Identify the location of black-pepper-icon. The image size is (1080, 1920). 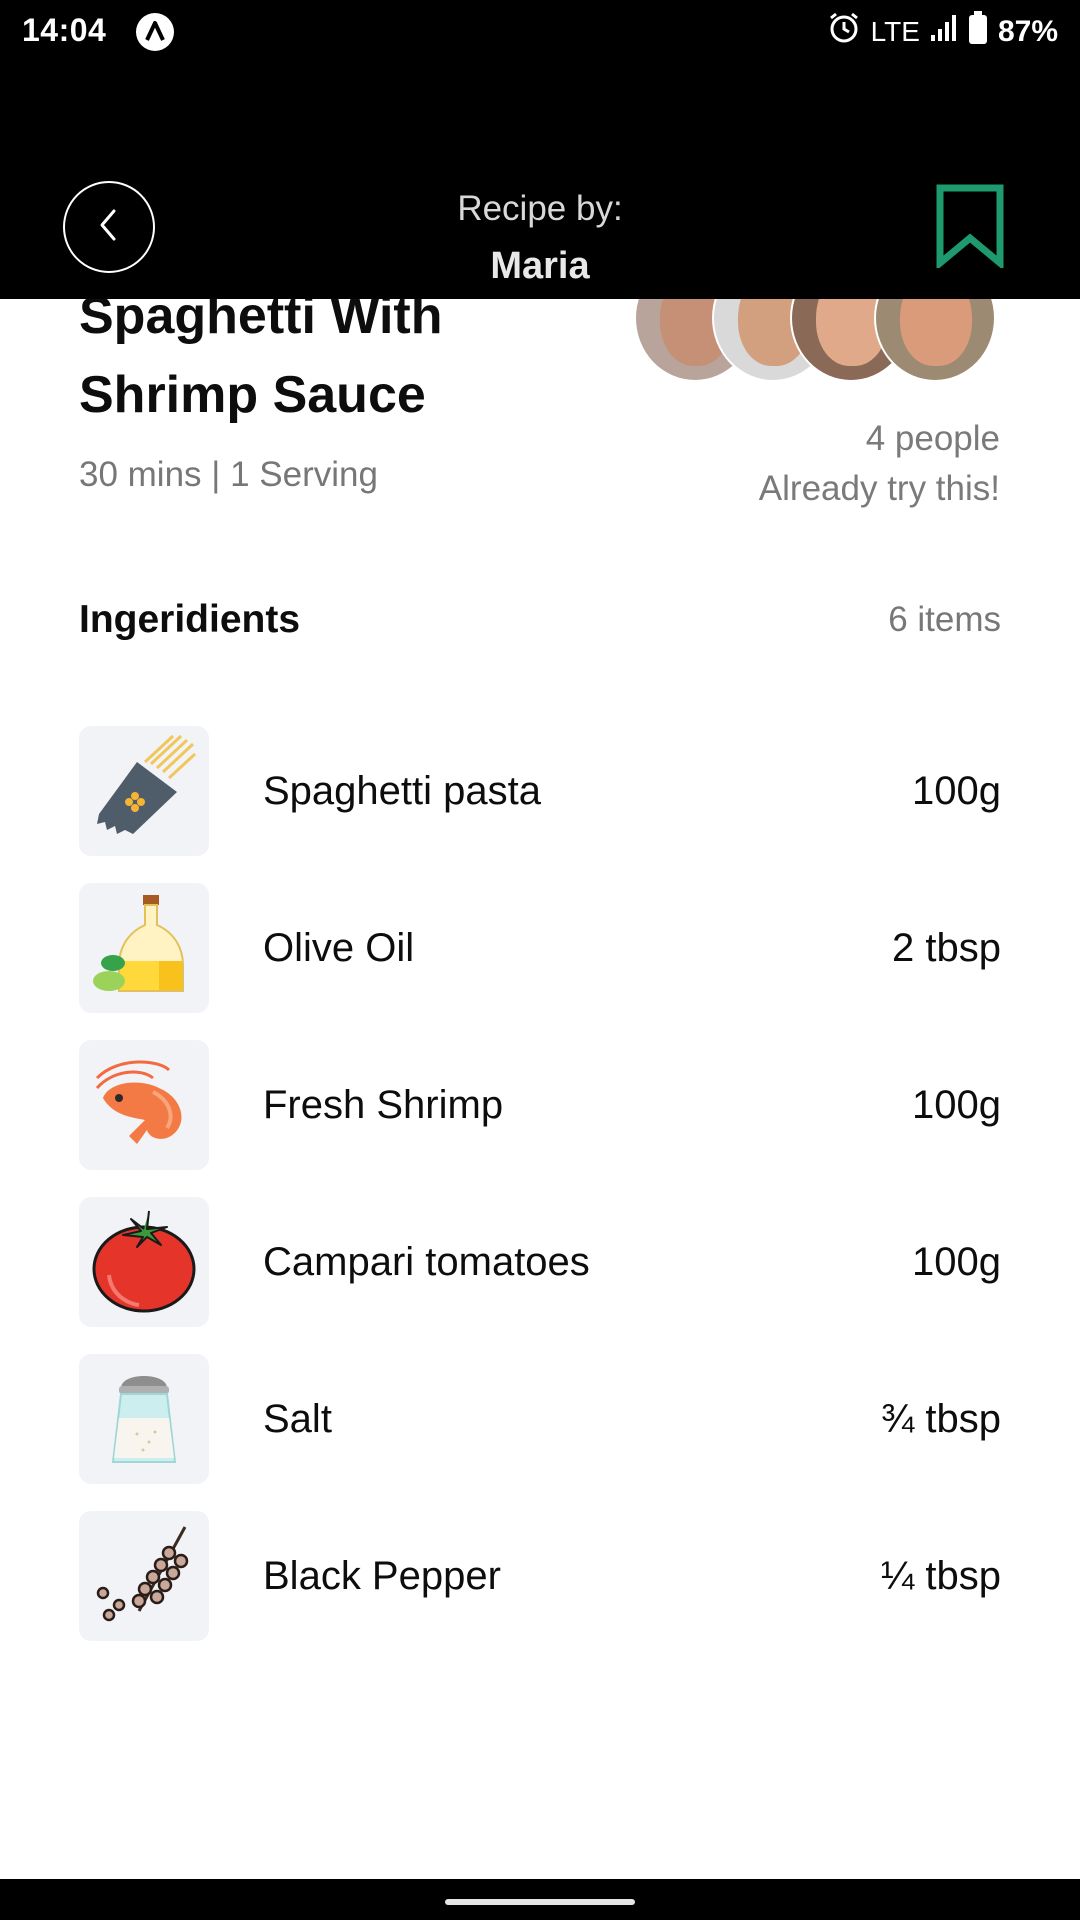
(144, 1576).